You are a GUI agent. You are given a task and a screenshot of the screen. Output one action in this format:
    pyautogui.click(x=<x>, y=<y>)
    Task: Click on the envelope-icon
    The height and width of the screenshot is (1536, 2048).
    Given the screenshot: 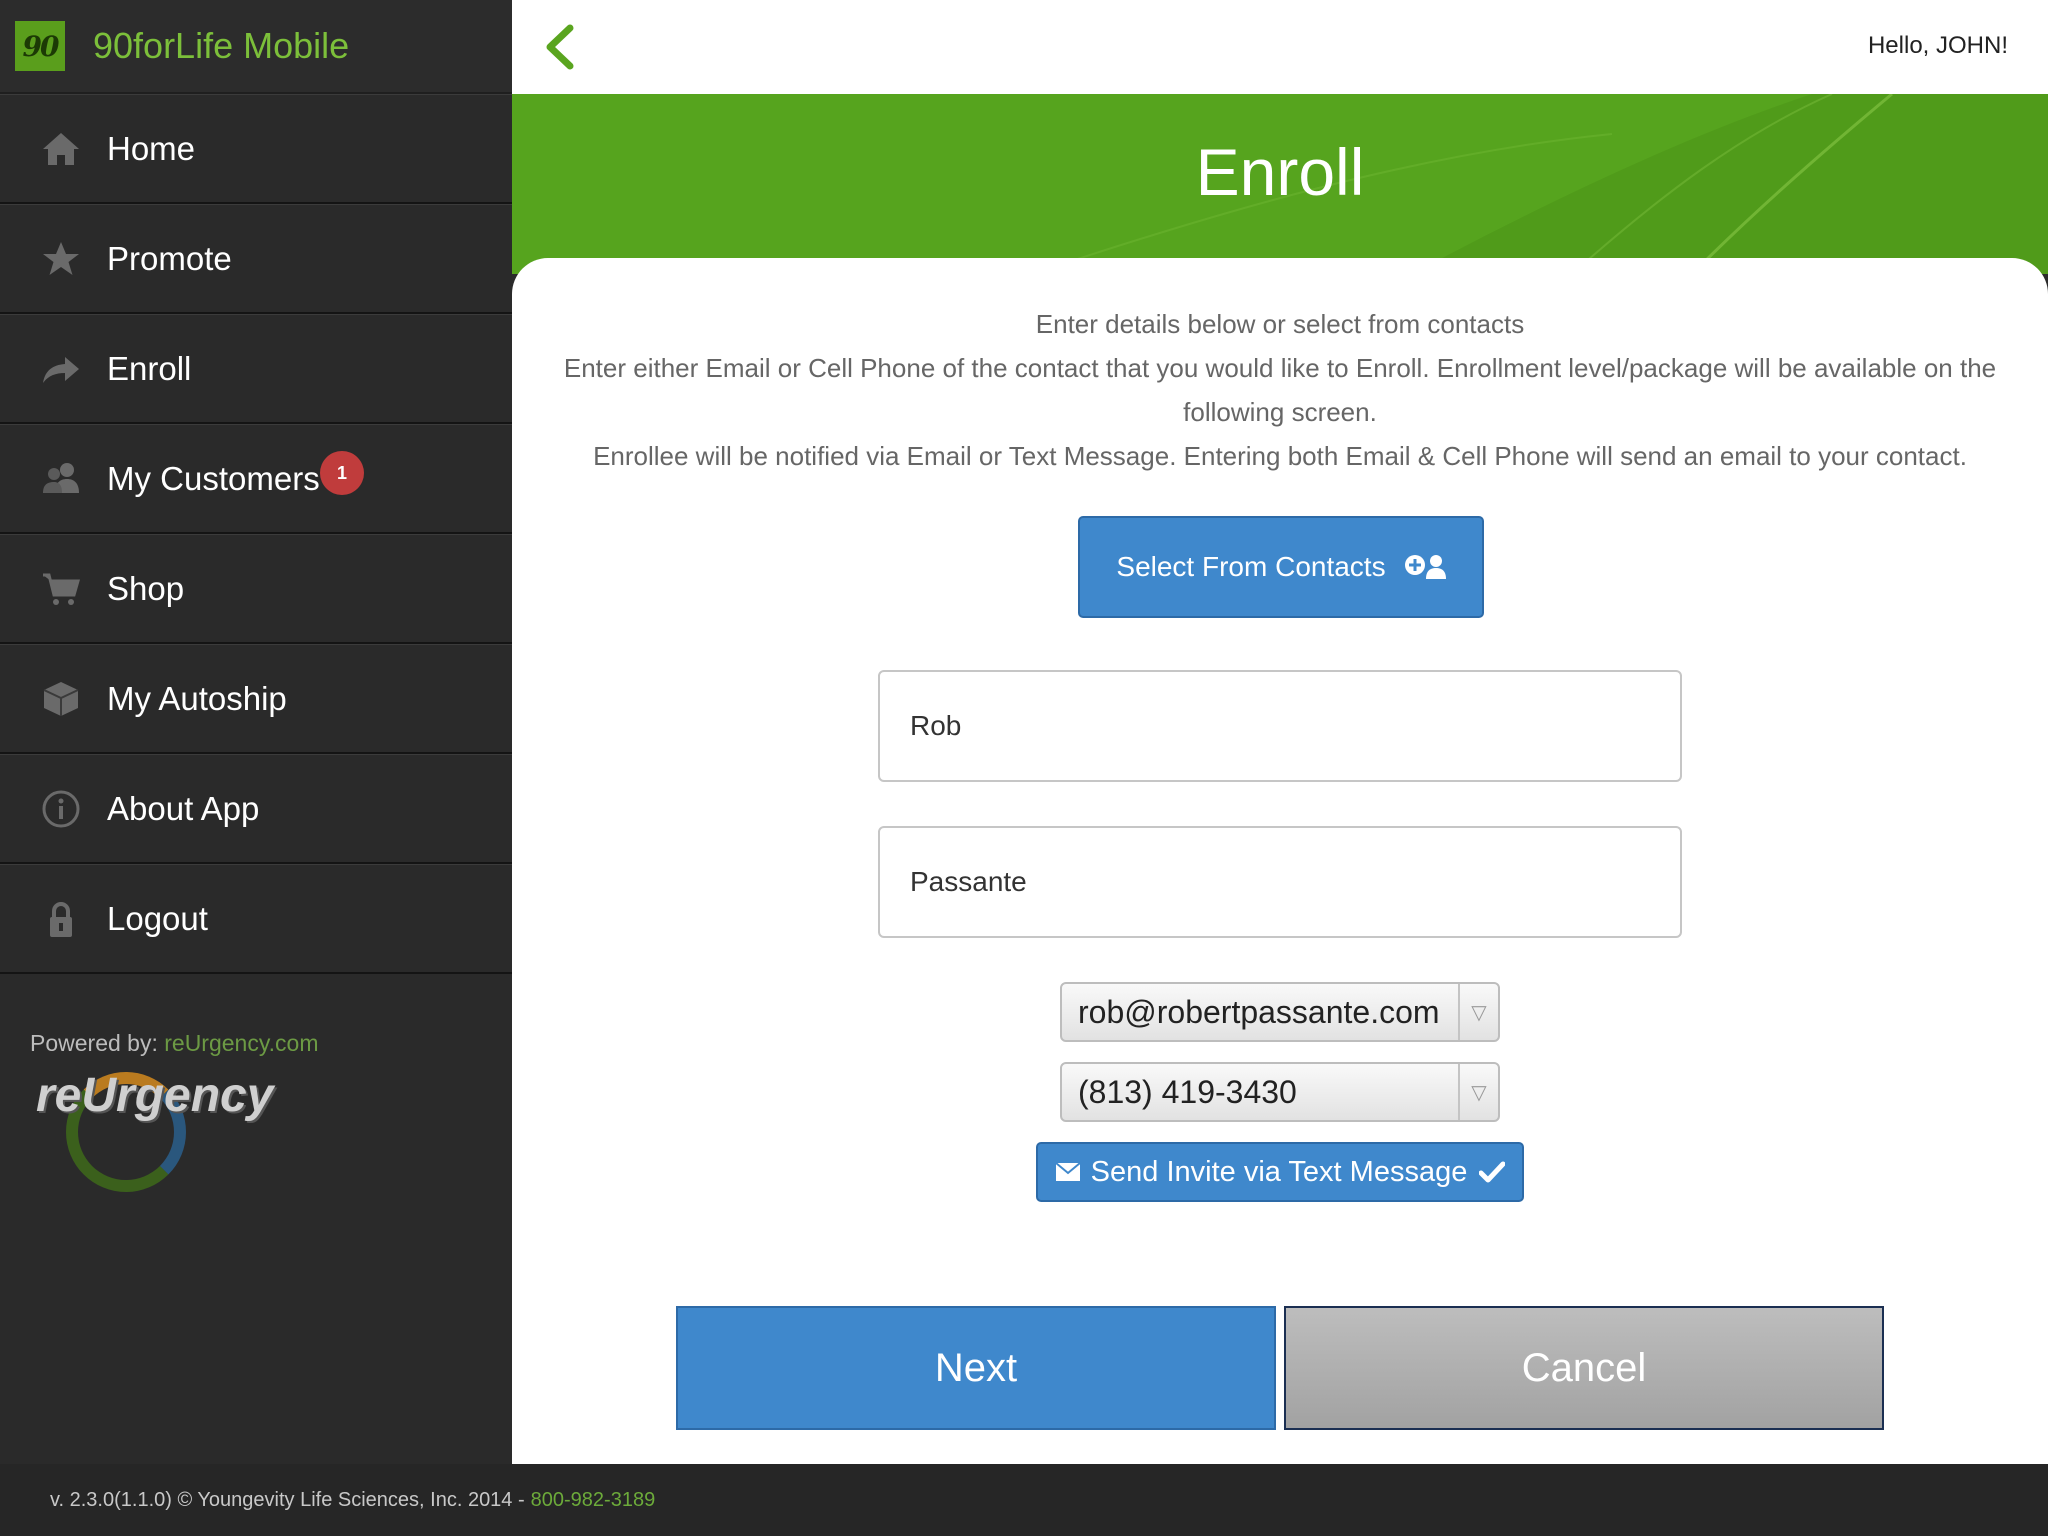 What is the action you would take?
    pyautogui.click(x=1068, y=1171)
    